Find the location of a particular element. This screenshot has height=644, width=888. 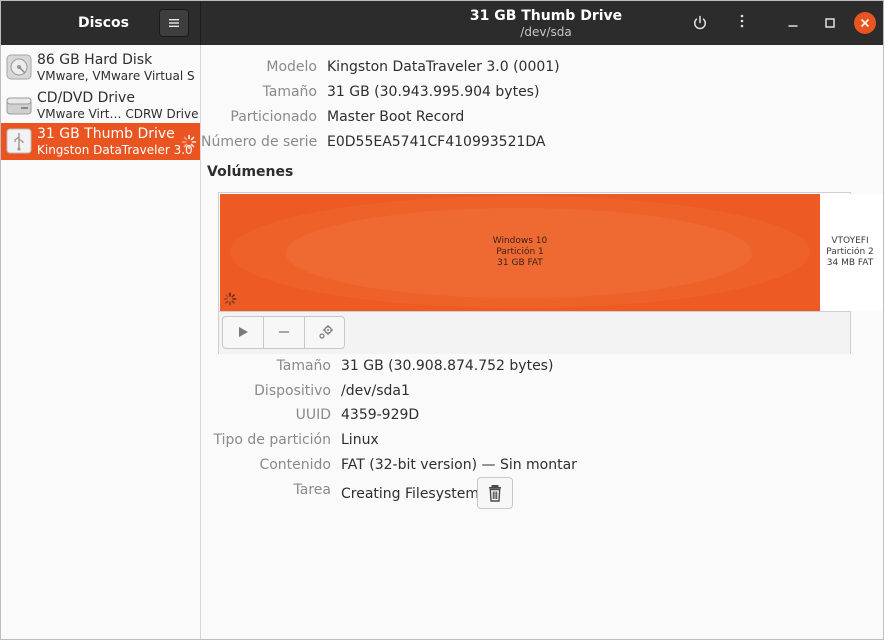

drive-item-cd-dvd: CD/DVD Drive VMware Virt… CDRW Drive is located at coordinates (100, 105).